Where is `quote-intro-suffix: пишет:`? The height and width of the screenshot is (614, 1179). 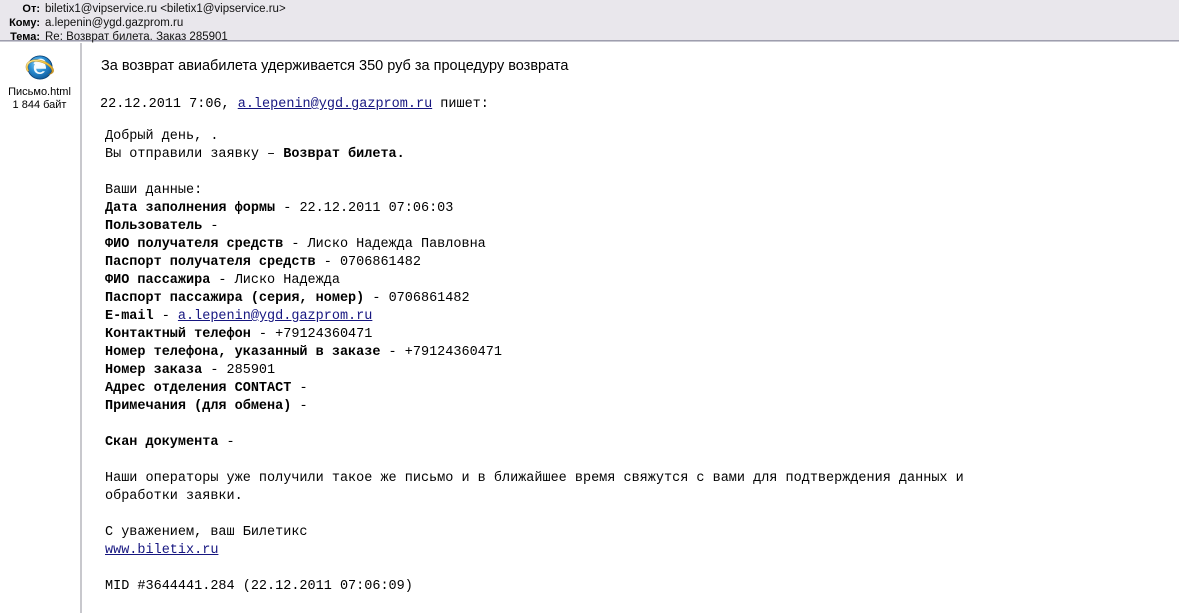
quote-intro-suffix: пишет: is located at coordinates (464, 104).